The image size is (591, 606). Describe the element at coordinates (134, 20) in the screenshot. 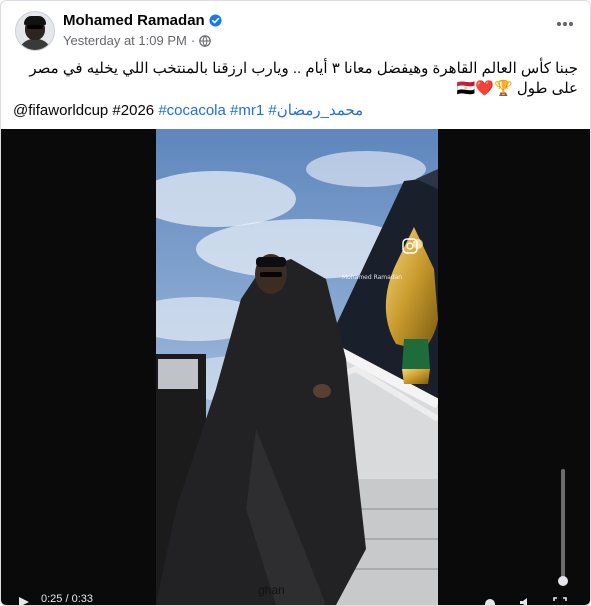

I see `author-name: Mohamed Ramadan` at that location.